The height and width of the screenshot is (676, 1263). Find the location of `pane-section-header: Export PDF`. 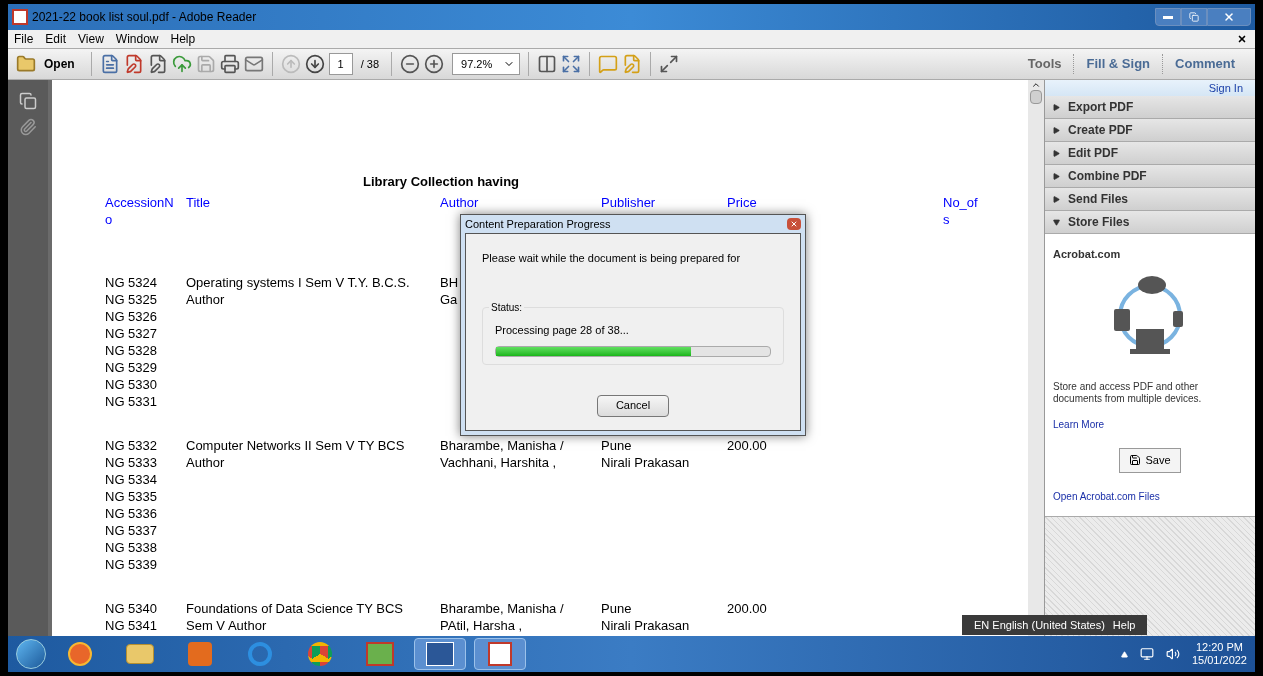

pane-section-header: Export PDF is located at coordinates (1150, 107).